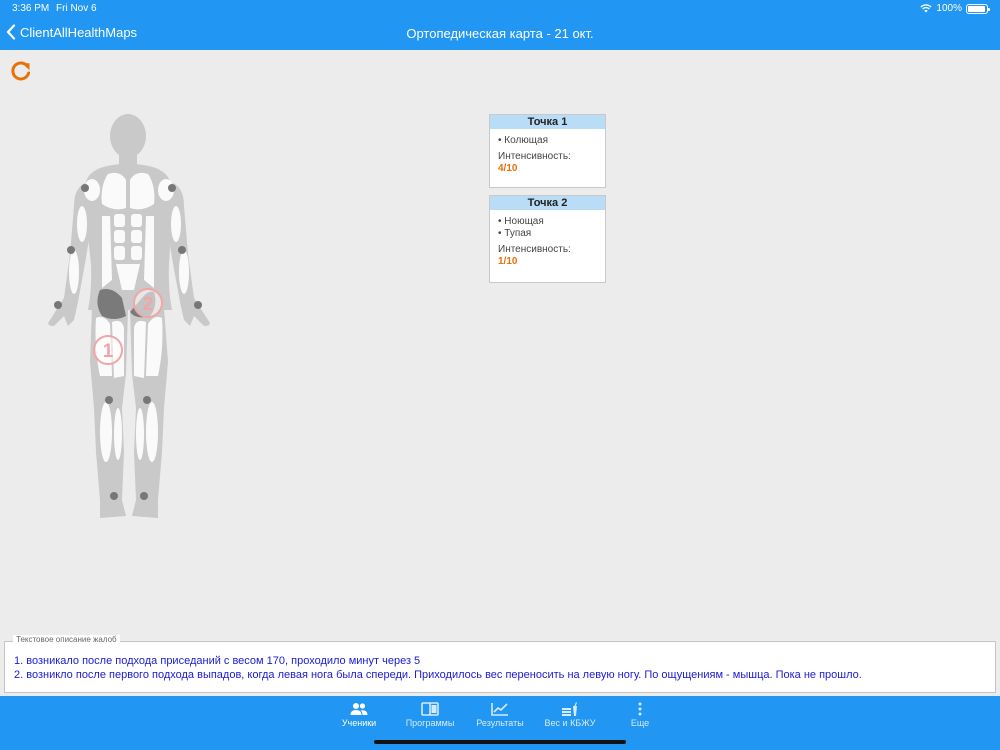 This screenshot has height=750, width=1000. What do you see at coordinates (508, 261) in the screenshot?
I see `intensity-value: 1/10` at bounding box center [508, 261].